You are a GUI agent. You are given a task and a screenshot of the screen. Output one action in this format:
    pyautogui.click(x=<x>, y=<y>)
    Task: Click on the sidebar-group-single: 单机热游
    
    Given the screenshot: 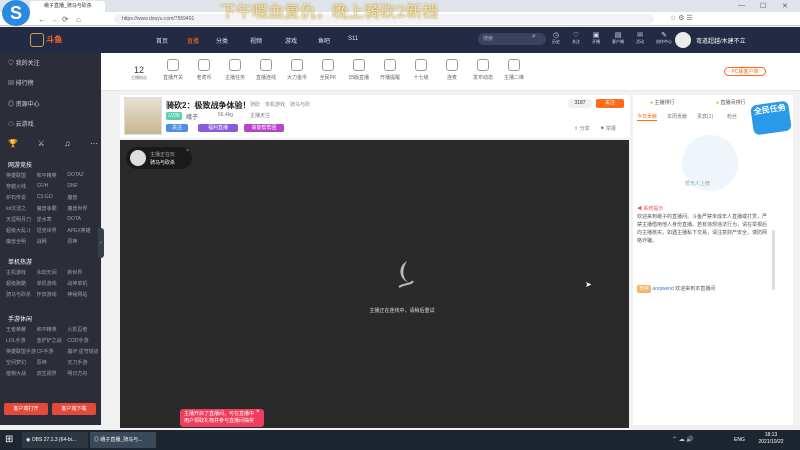 What is the action you would take?
    pyautogui.click(x=20, y=261)
    